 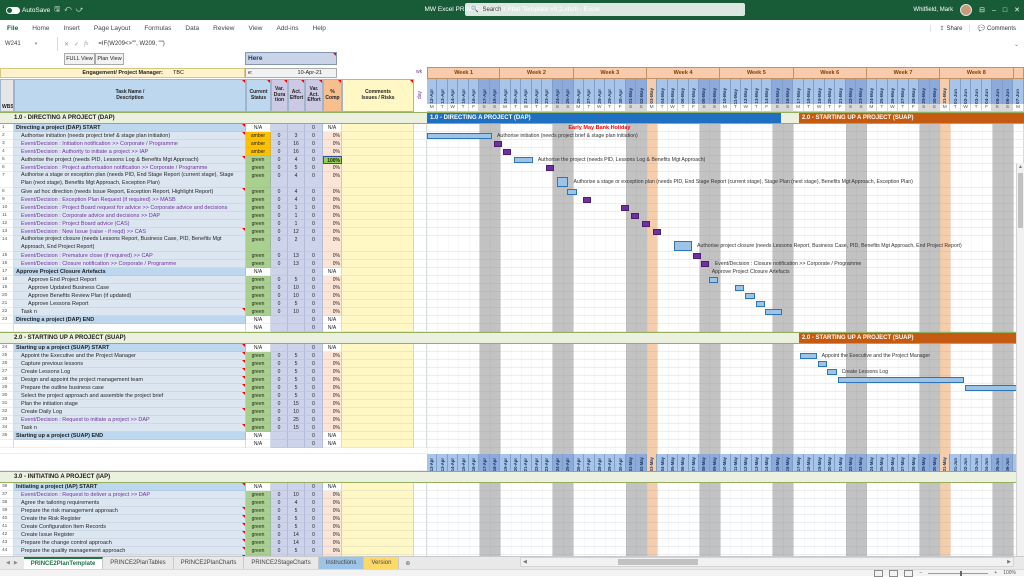 What do you see at coordinates (281, 563) in the screenshot?
I see `sheet-tab-prince2stagecharts: PRINCE2StageCharts` at bounding box center [281, 563].